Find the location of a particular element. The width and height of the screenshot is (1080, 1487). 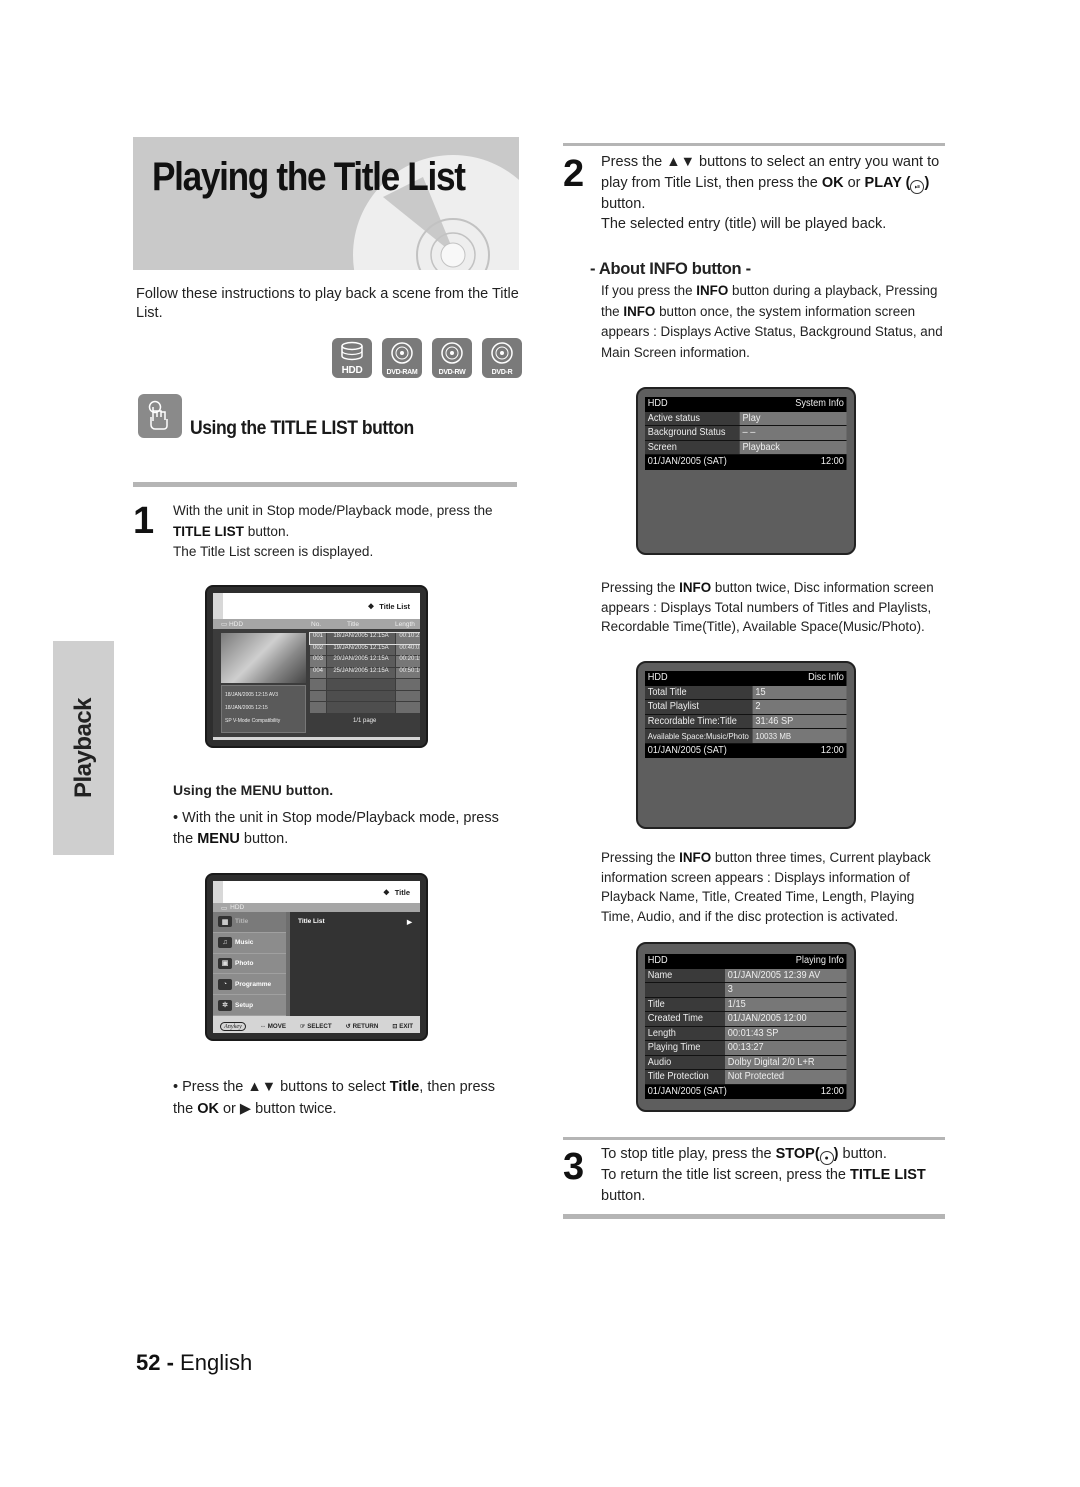

music-icon: ♫ is located at coordinates (225, 943).